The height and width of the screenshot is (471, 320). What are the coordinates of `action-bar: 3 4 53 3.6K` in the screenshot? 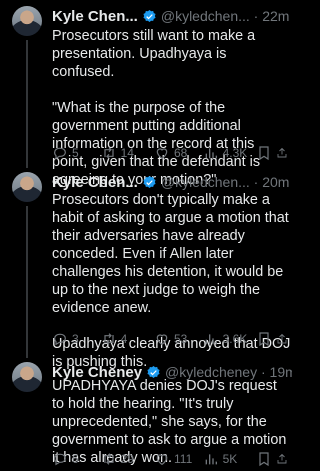 It's located at (172, 339).